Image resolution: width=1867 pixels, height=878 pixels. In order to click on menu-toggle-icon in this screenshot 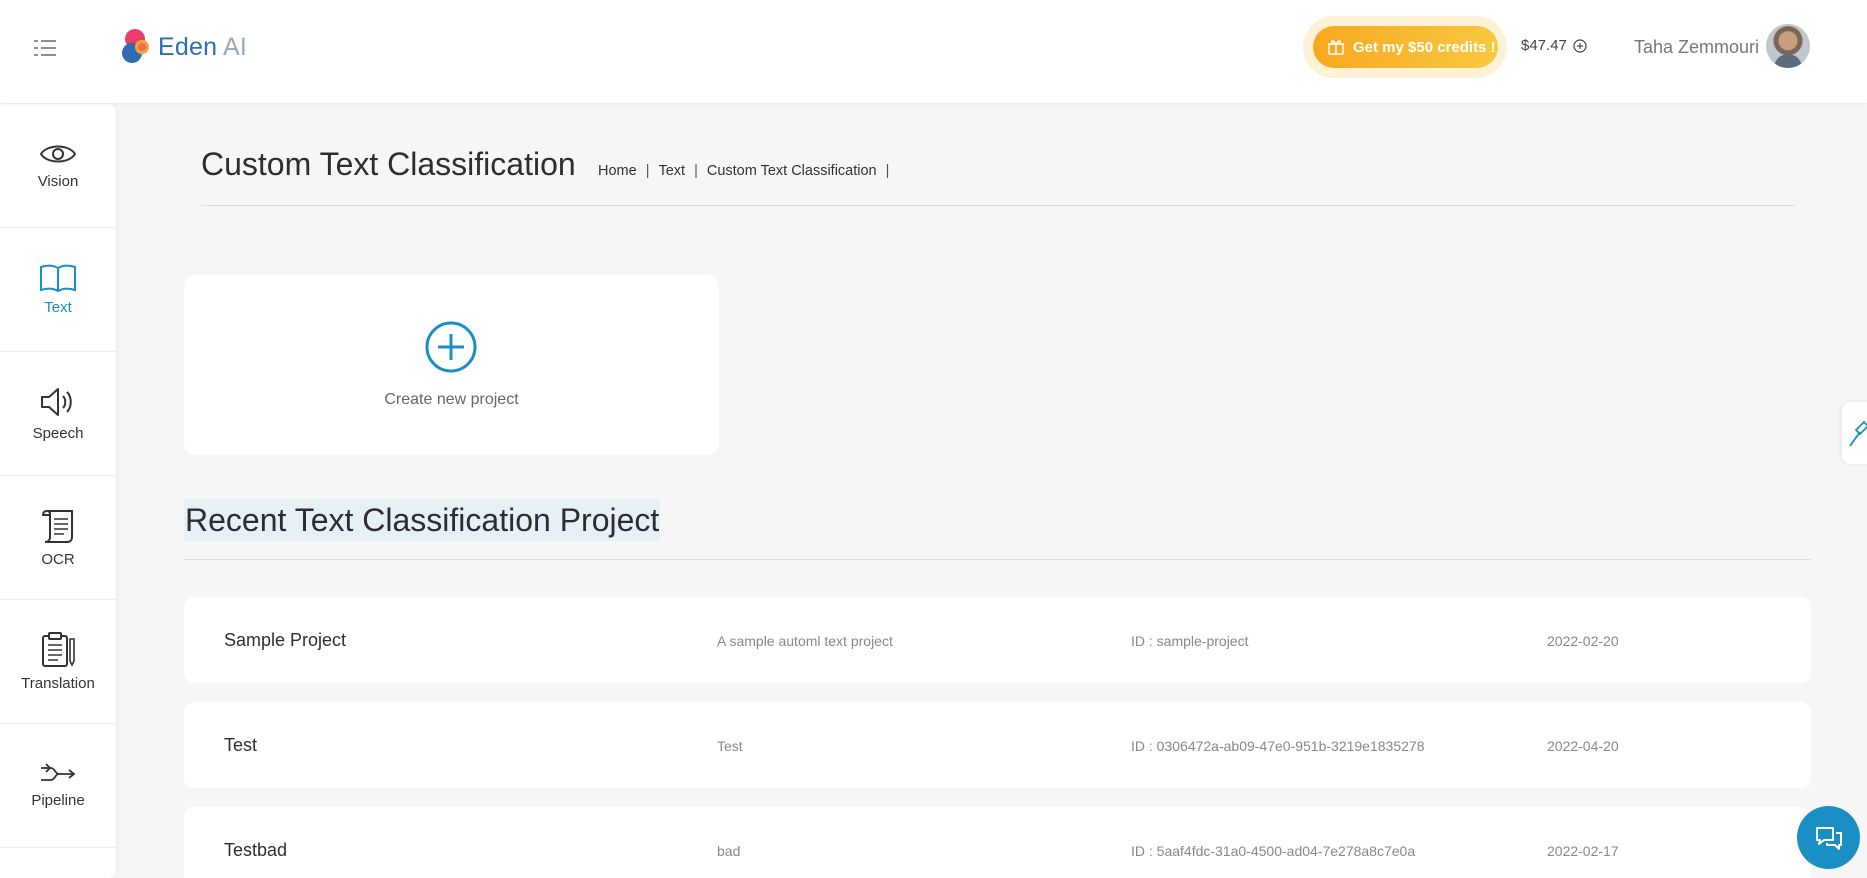, I will do `click(48, 48)`.